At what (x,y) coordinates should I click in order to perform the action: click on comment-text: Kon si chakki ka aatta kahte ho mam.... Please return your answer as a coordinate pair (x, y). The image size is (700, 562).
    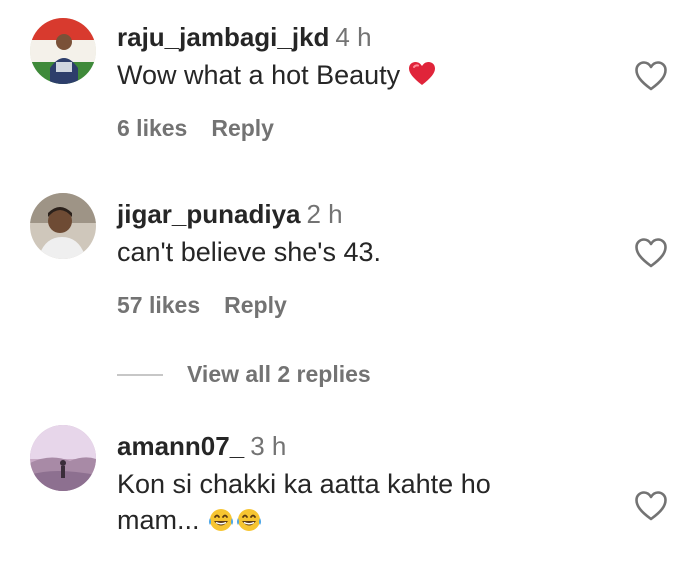
    Looking at the image, I should click on (304, 502).